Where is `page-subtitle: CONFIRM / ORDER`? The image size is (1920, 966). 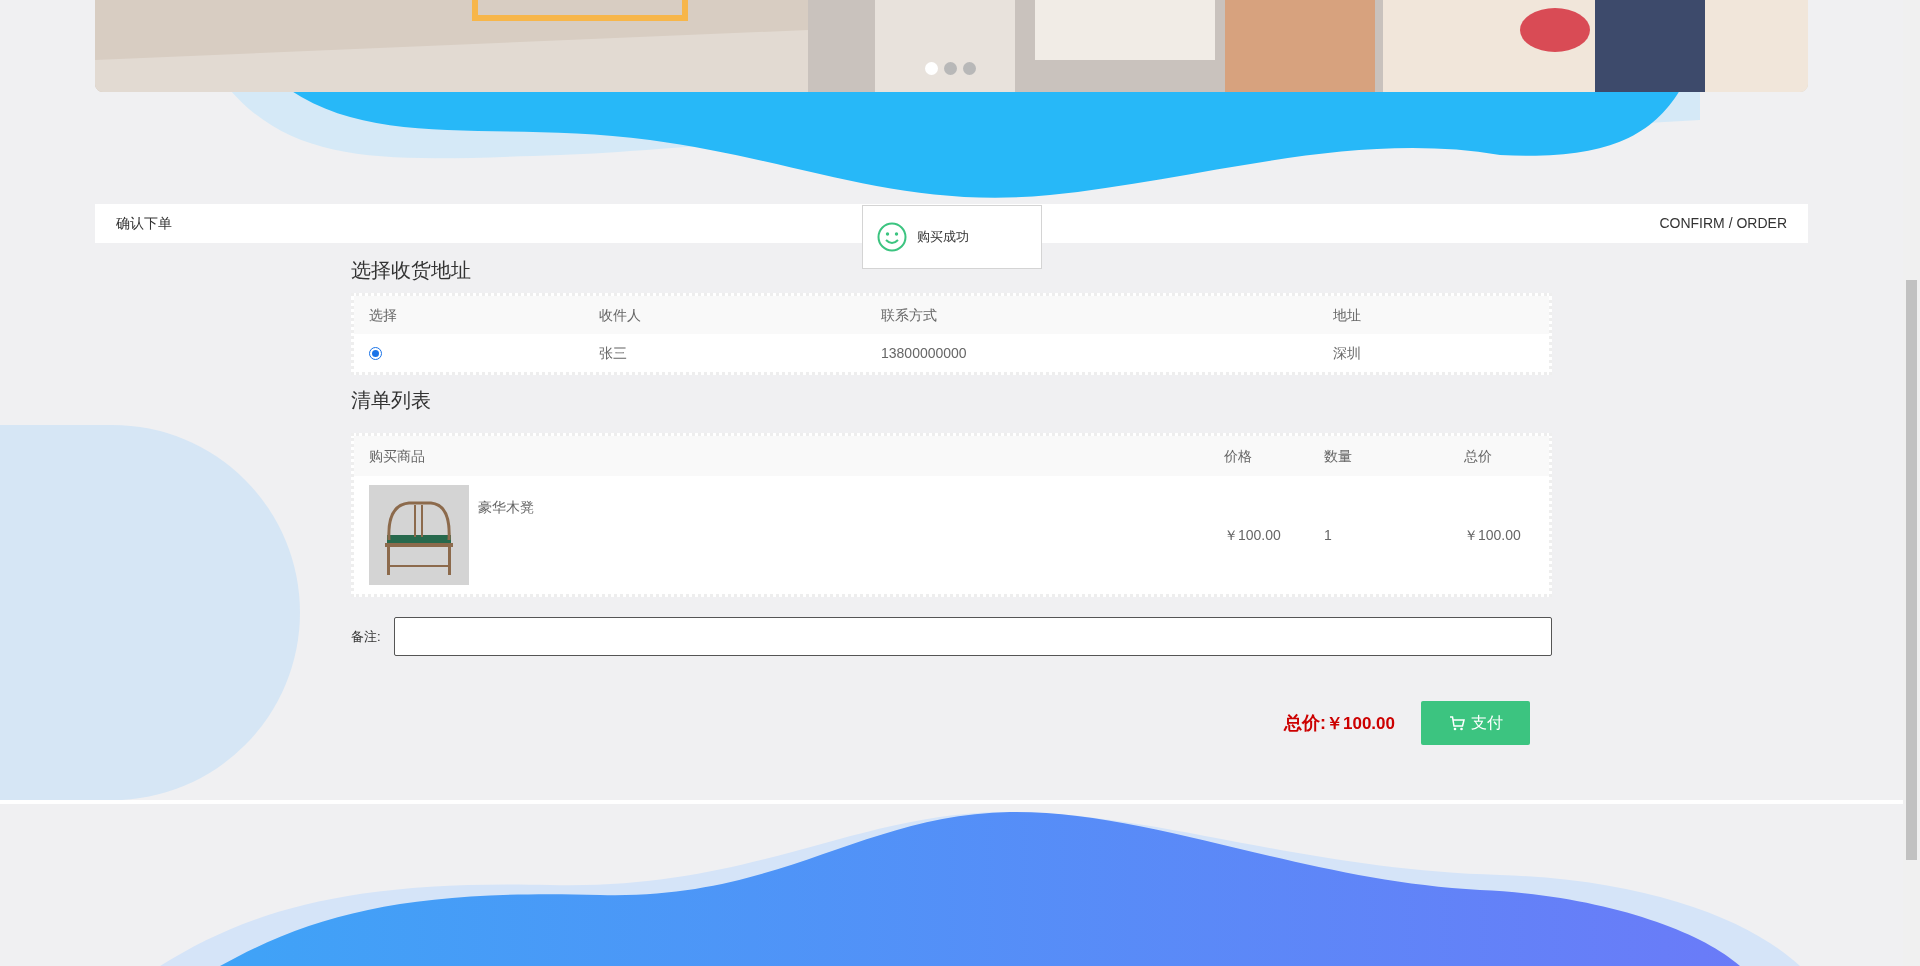
page-subtitle: CONFIRM / ORDER is located at coordinates (1723, 223).